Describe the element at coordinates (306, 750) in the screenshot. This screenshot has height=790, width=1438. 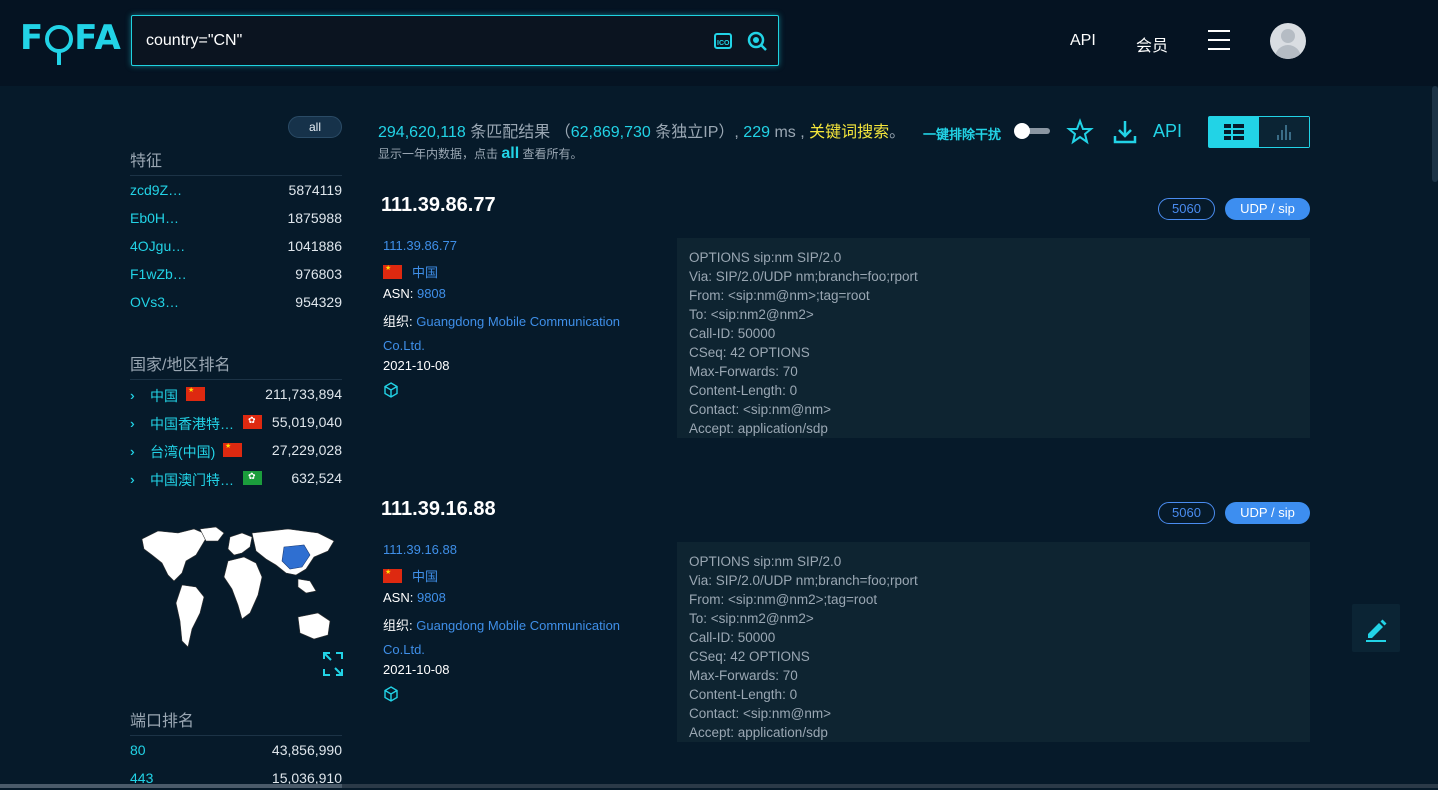
I see `port-count: 43,856,990` at that location.